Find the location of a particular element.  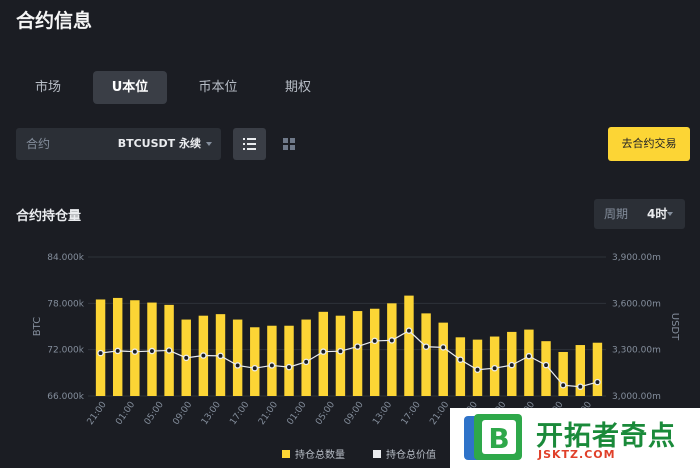

period-label: 周期 is located at coordinates (616, 214).